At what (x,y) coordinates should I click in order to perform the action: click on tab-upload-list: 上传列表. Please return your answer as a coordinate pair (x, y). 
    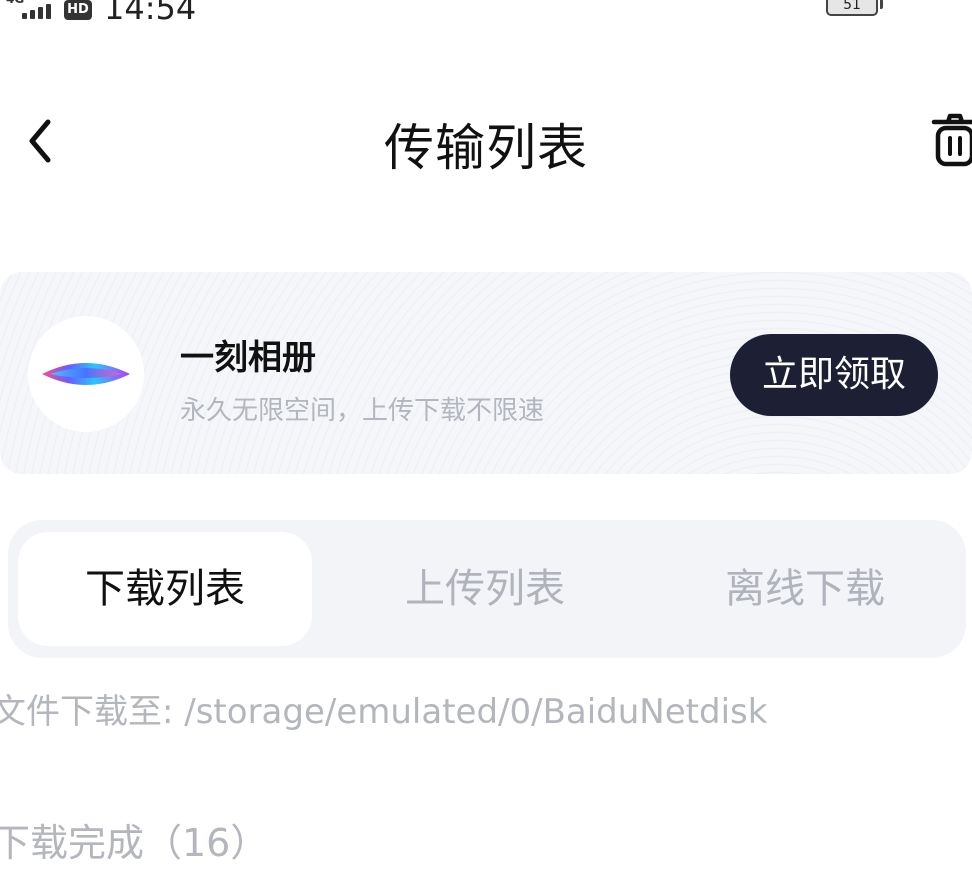
    Looking at the image, I should click on (485, 589).